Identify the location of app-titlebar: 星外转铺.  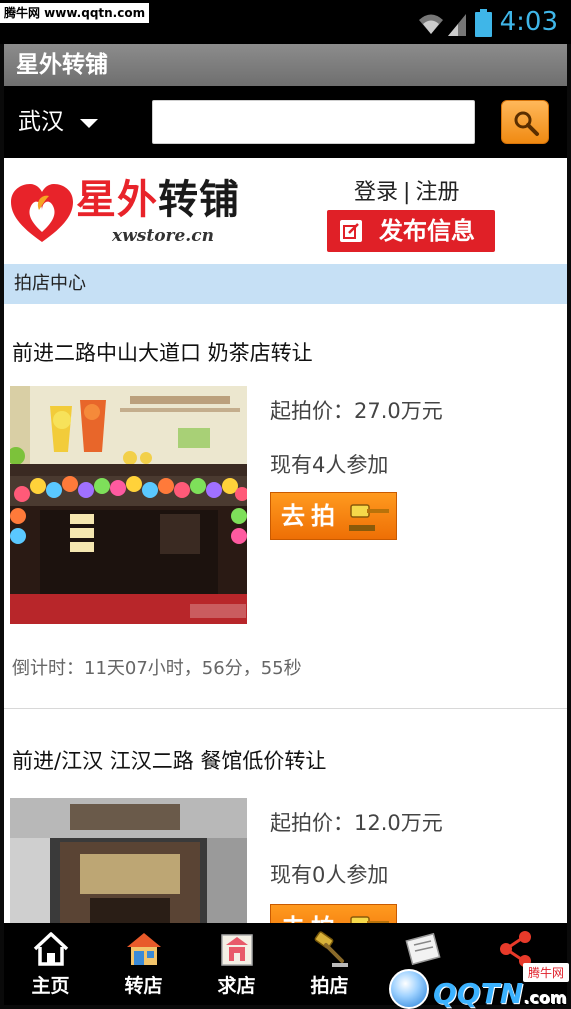
(285, 65).